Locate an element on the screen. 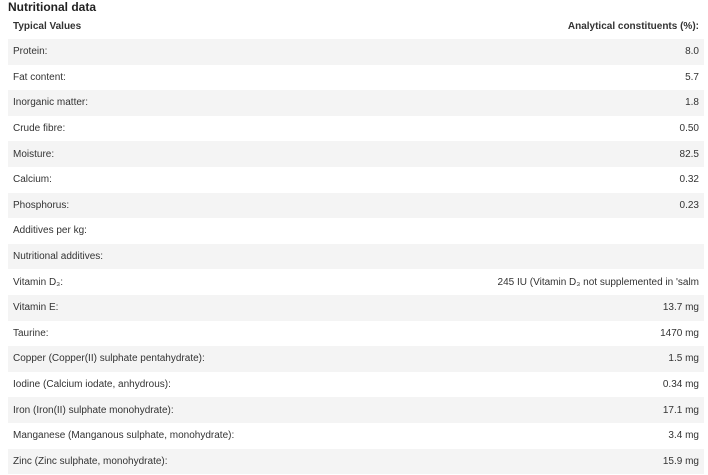 This screenshot has height=475, width=708. table-row: Fat content: 5.7 is located at coordinates (356, 77).